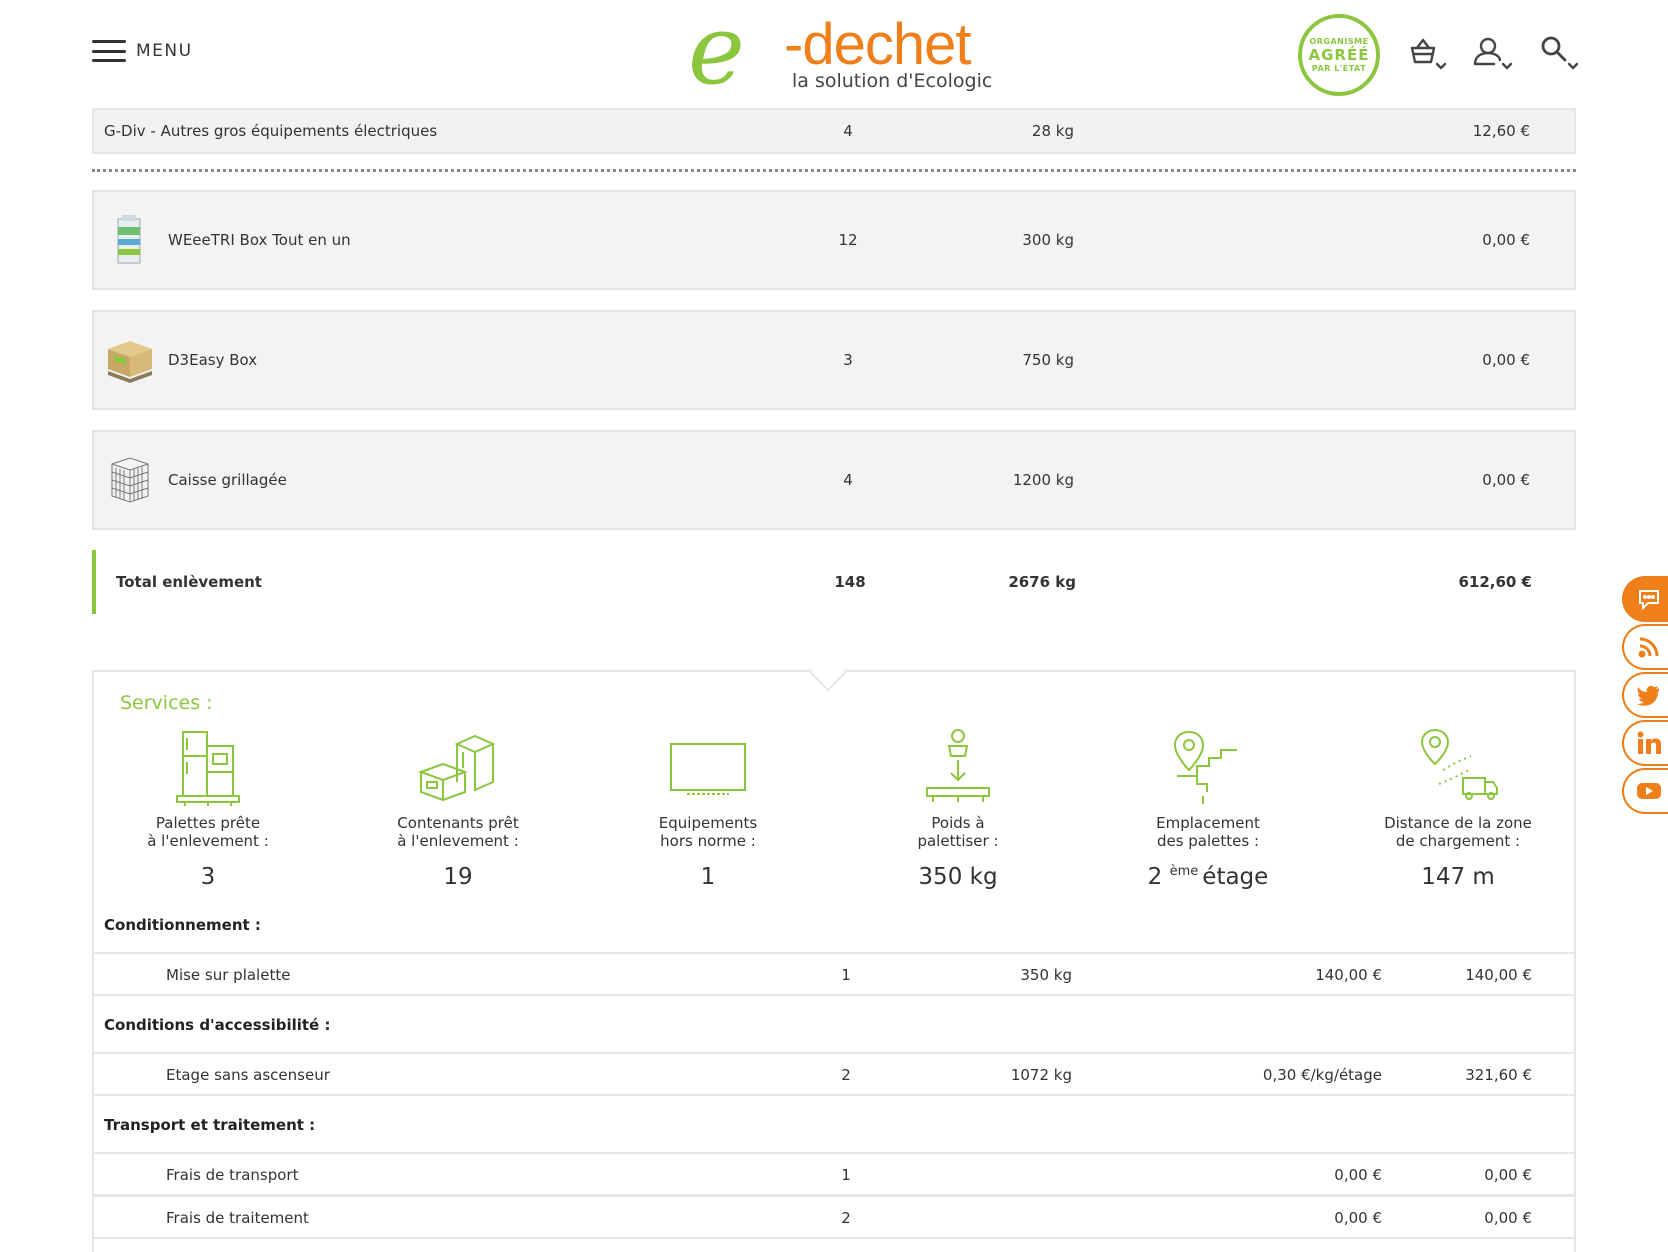 The height and width of the screenshot is (1252, 1668). I want to click on logo-e: e, so click(716, 53).